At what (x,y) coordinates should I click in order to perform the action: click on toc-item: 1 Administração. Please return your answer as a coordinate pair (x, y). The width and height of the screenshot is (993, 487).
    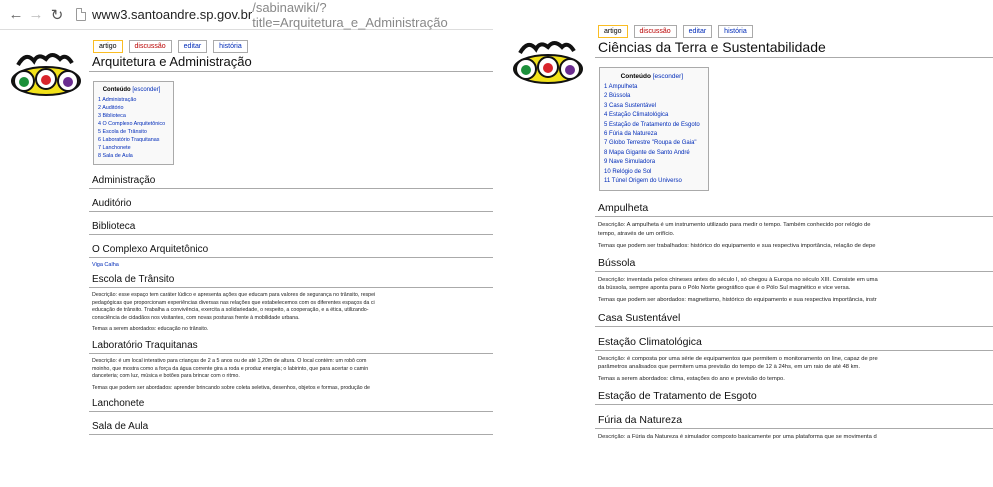
    Looking at the image, I should click on (131, 100).